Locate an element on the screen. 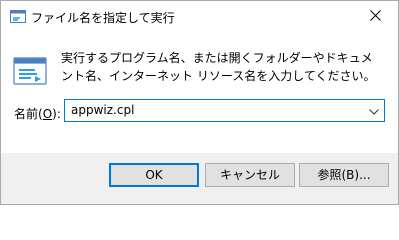  open-label-suffix: ): is located at coordinates (56, 114).